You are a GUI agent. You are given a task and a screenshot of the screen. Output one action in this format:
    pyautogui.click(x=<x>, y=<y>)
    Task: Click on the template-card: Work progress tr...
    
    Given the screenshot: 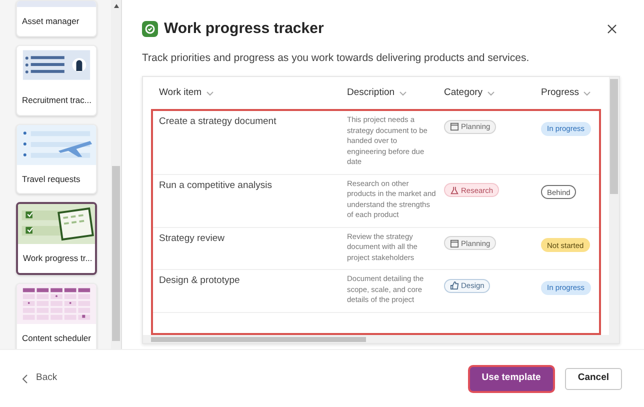 What is the action you would take?
    pyautogui.click(x=56, y=238)
    